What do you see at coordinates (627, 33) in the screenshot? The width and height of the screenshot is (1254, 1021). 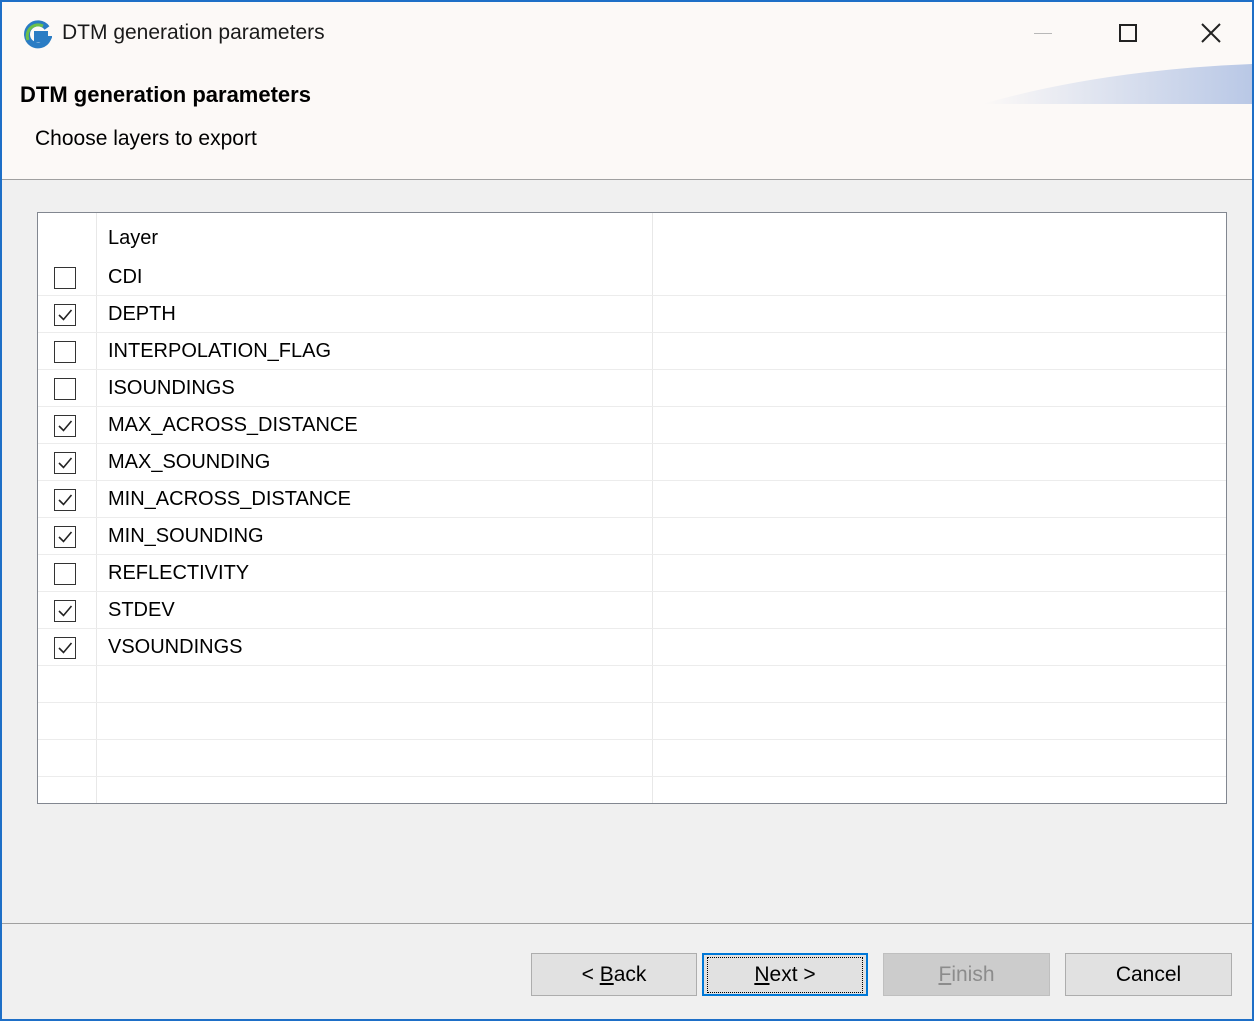 I see `title-bar: DTM generation parameters` at bounding box center [627, 33].